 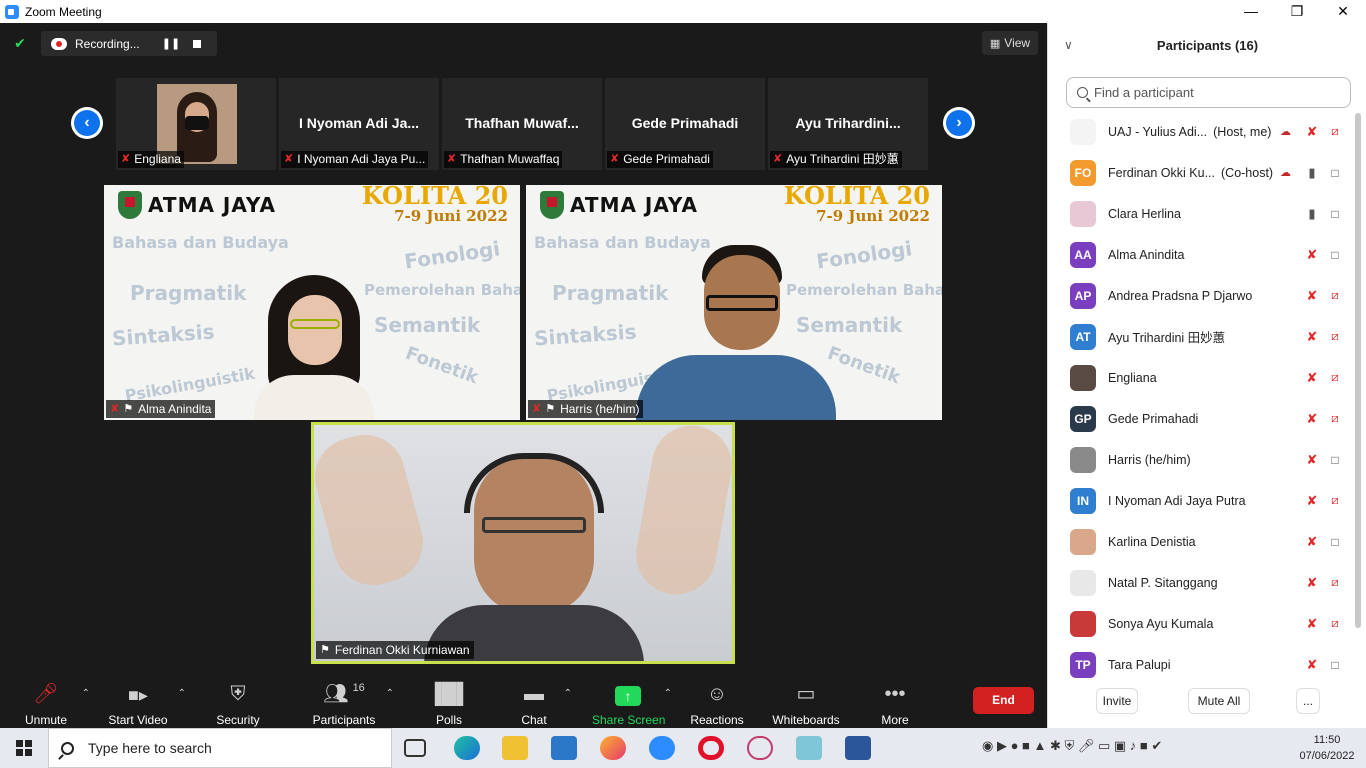 I want to click on participant-name: Gede Primahadi, so click(x=1153, y=418).